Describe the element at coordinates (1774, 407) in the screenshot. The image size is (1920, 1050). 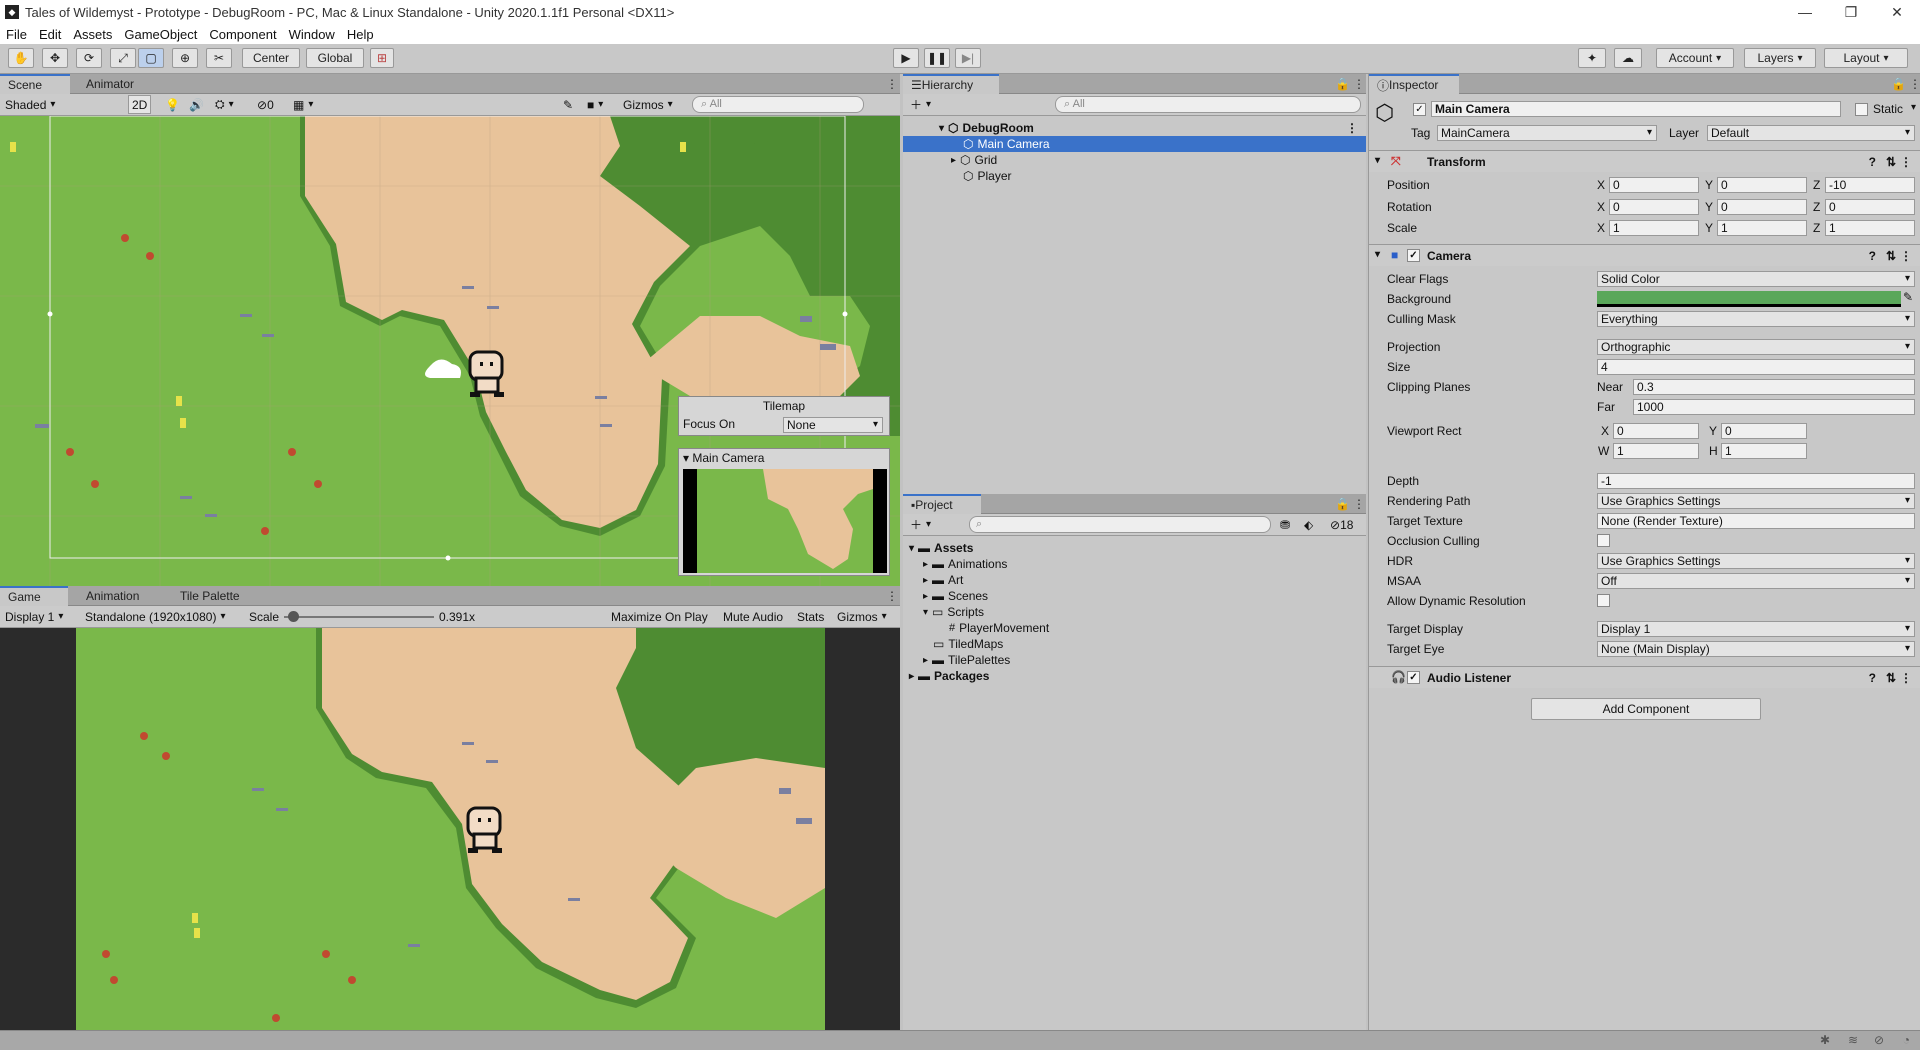
I see `far-field: 1000` at that location.